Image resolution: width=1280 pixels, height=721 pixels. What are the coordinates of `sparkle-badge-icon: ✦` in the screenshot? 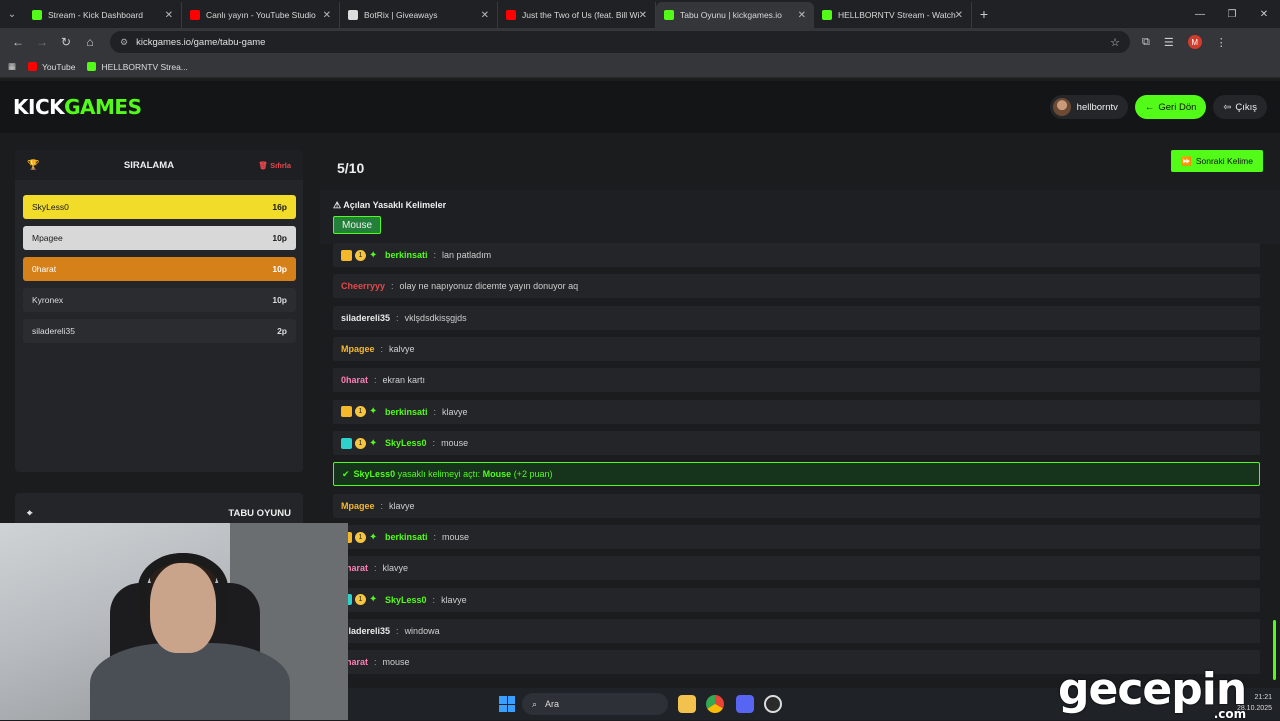 It's located at (373, 255).